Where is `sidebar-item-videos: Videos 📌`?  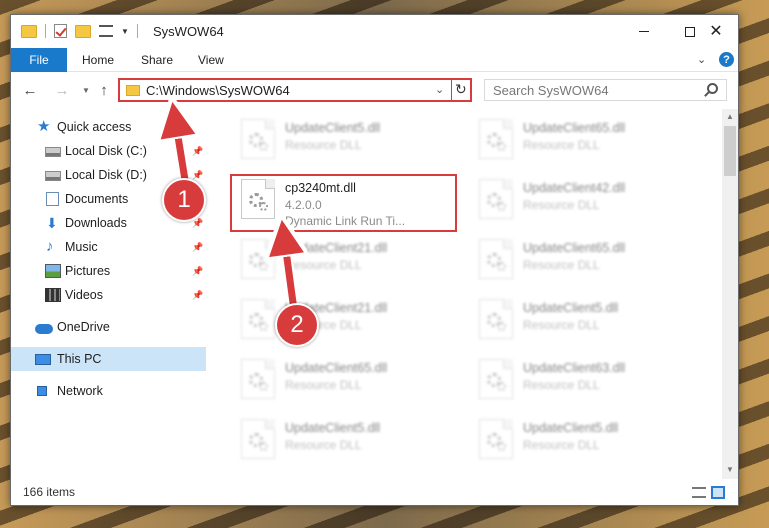
sidebar-item-videos: Videos 📌 is located at coordinates (108, 295).